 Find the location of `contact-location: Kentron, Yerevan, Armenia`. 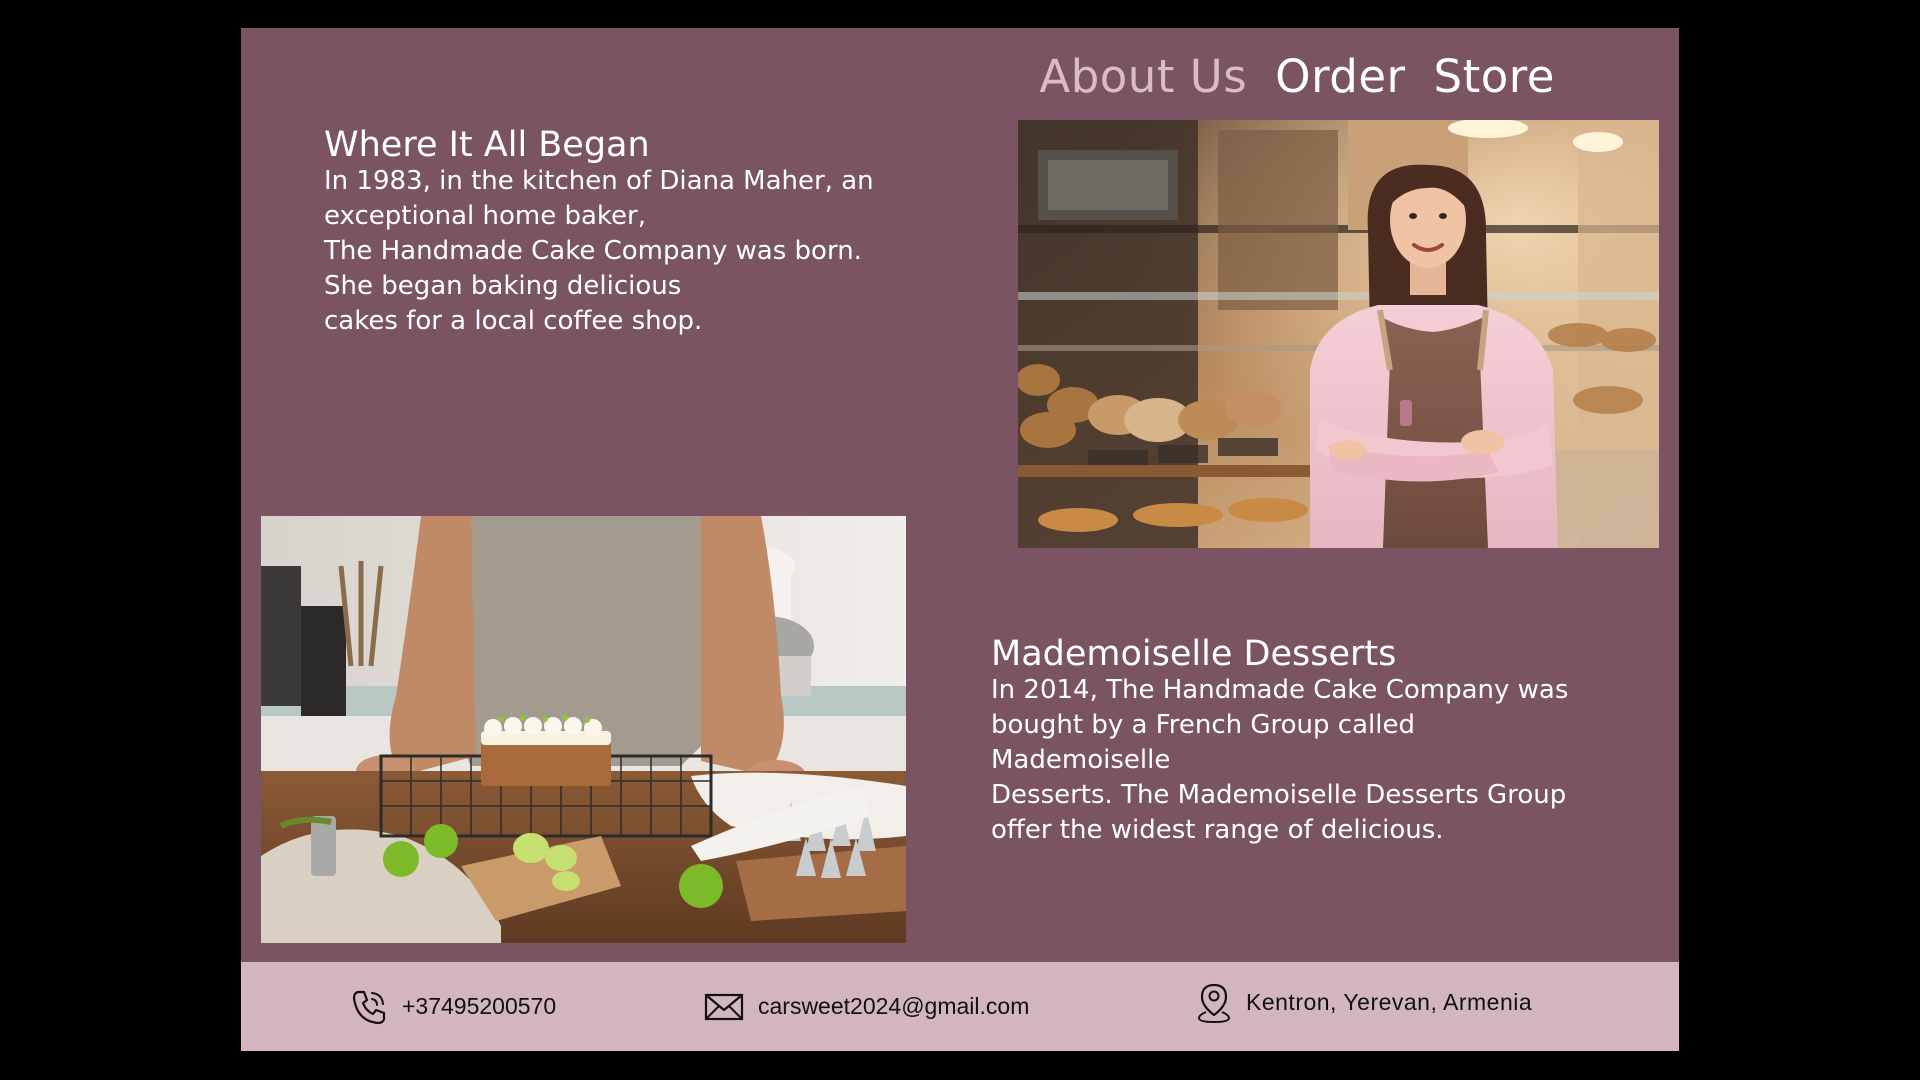

contact-location: Kentron, Yerevan, Armenia is located at coordinates (1364, 1002).